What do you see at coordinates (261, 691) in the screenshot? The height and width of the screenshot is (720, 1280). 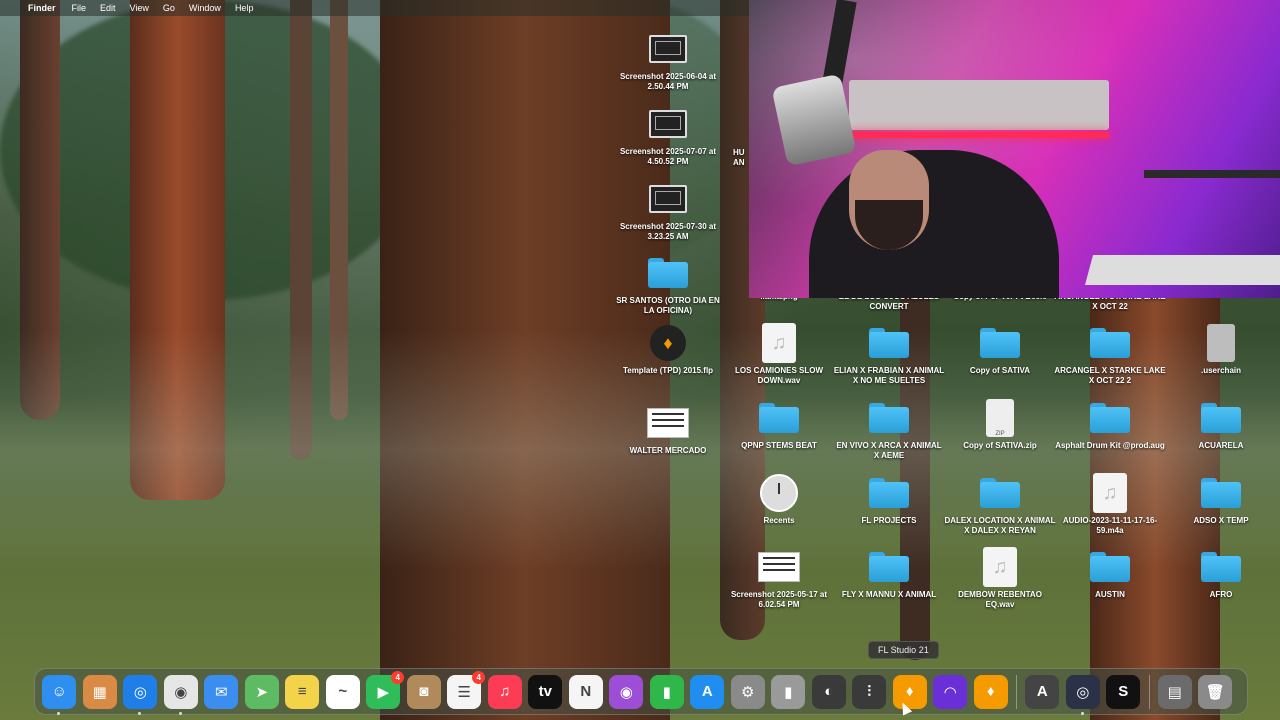 I see `maps-icon: ➤` at bounding box center [261, 691].